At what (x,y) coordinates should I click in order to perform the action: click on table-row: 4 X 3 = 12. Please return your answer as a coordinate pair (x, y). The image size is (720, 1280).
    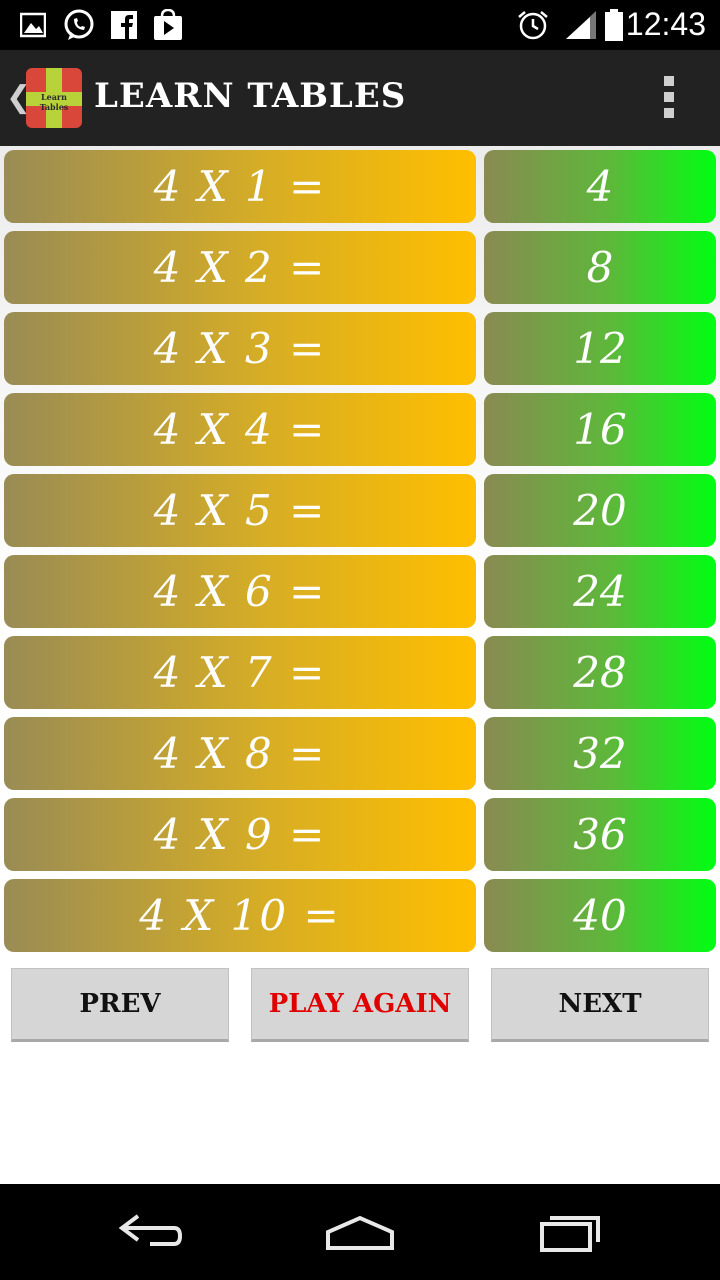
    Looking at the image, I should click on (360, 348).